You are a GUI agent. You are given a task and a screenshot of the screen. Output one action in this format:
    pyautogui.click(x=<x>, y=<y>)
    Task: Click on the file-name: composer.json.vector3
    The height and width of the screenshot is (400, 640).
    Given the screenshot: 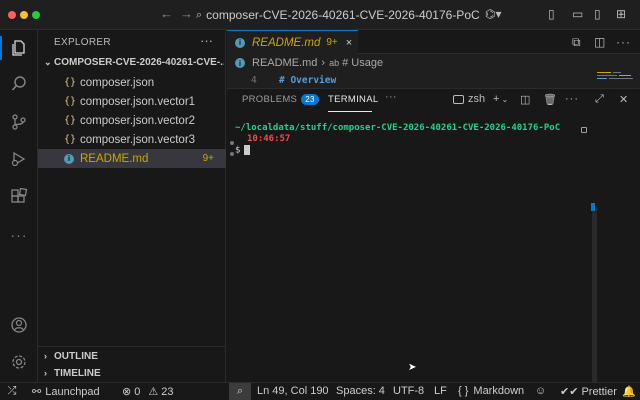 What is the action you would take?
    pyautogui.click(x=138, y=139)
    